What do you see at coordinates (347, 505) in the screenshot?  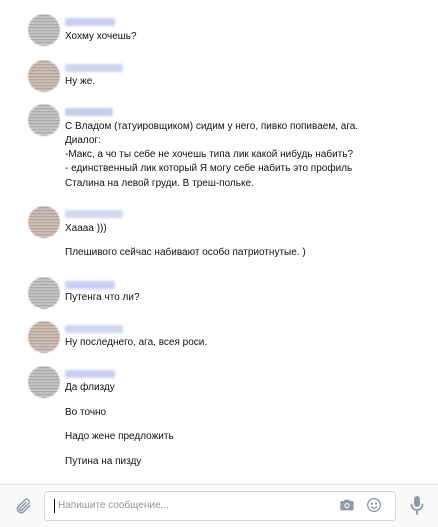 I see `camera-icon` at bounding box center [347, 505].